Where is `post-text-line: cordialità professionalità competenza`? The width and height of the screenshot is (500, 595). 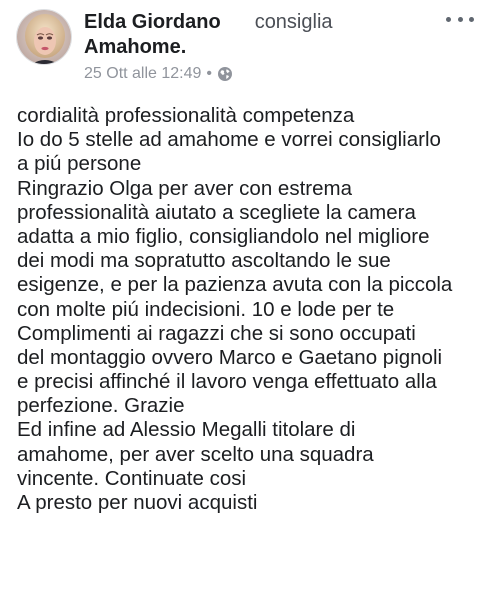
post-text-line: cordialità professionalità competenza is located at coordinates (186, 115).